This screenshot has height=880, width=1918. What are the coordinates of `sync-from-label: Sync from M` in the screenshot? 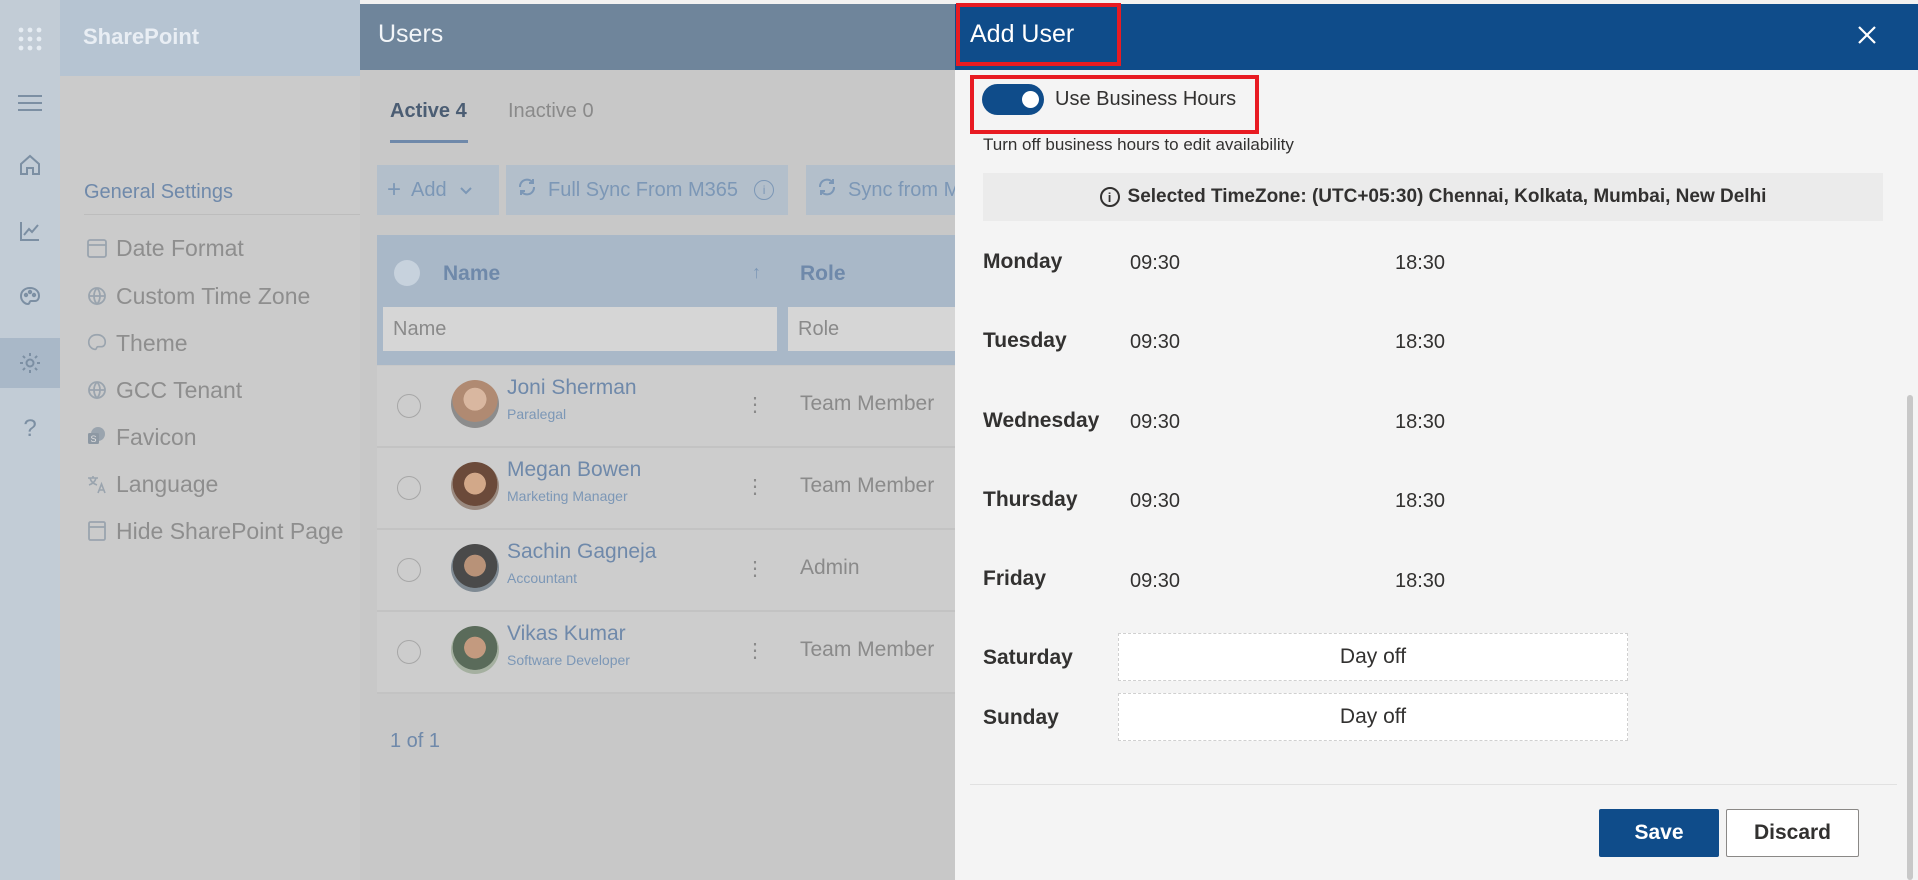 It's located at (904, 189).